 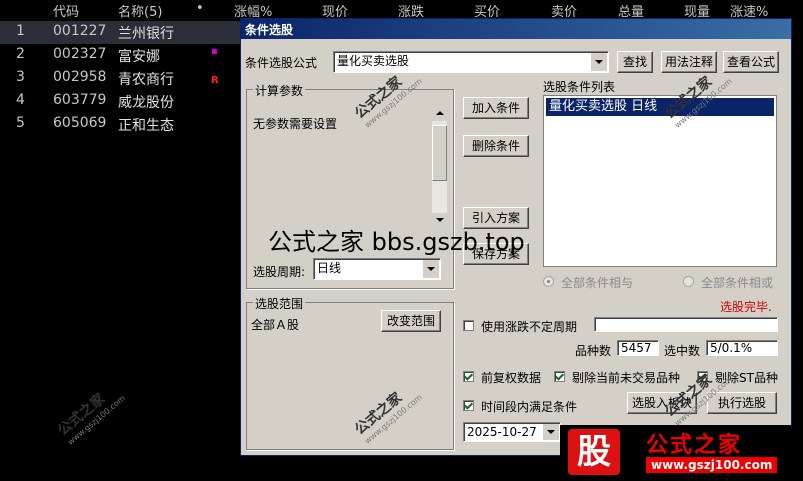 I want to click on watermark: 公式之家 www.gszj100.com, so click(x=91, y=418).